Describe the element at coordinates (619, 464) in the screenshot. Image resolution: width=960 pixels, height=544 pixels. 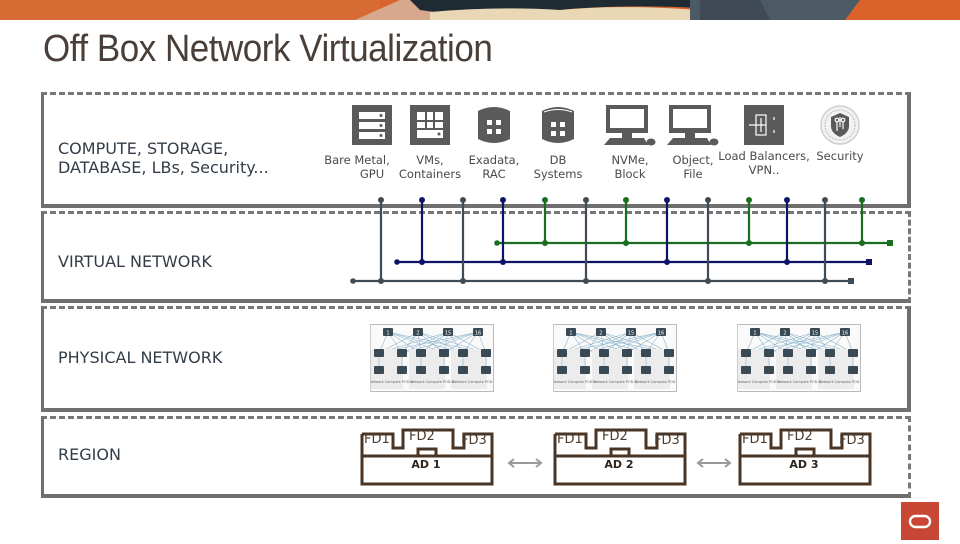
I see `availability-domain-label: AD 2` at that location.